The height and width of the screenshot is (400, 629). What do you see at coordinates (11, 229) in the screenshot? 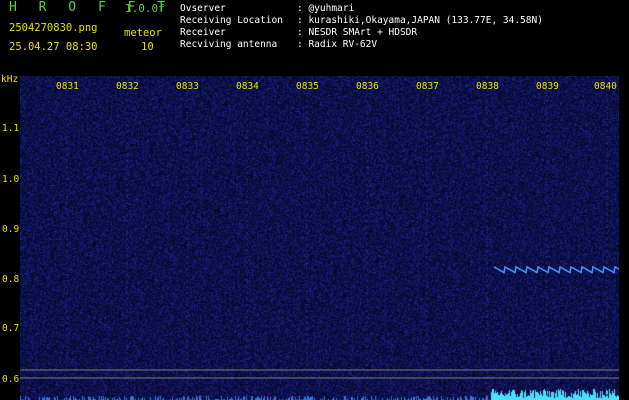
I see `y-tick-0.9: 0.9` at bounding box center [11, 229].